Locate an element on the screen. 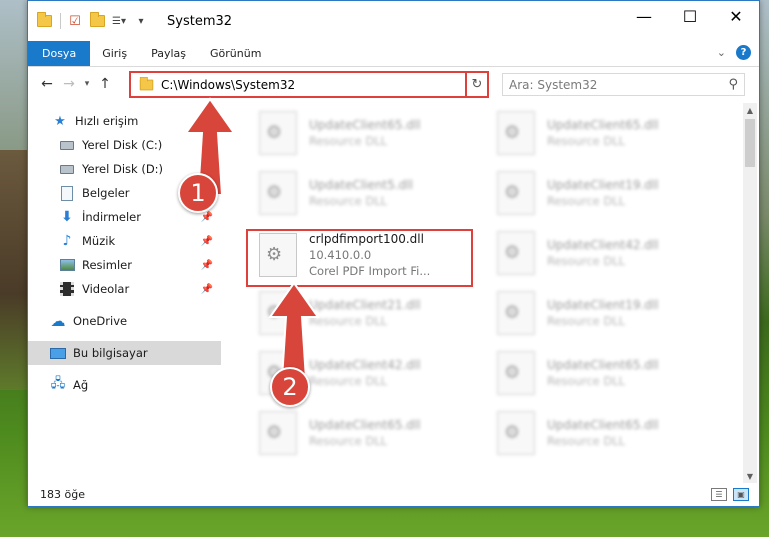  details-view-icon: ☰ is located at coordinates (719, 494).